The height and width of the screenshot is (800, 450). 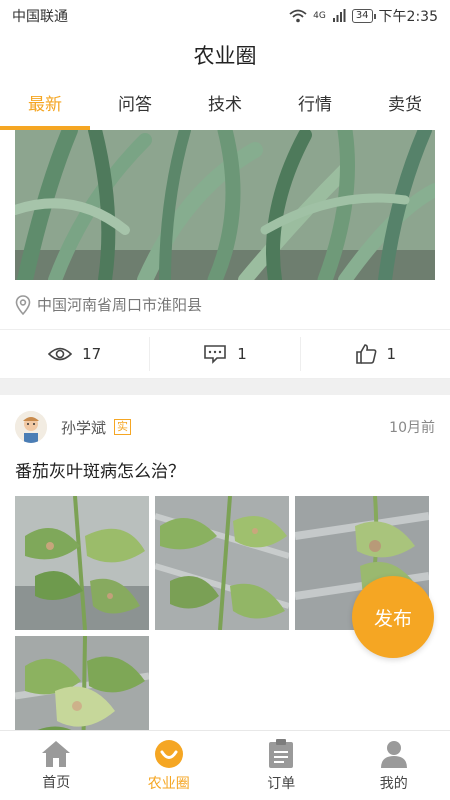 I want to click on tab-sell: 卖货, so click(x=405, y=108).